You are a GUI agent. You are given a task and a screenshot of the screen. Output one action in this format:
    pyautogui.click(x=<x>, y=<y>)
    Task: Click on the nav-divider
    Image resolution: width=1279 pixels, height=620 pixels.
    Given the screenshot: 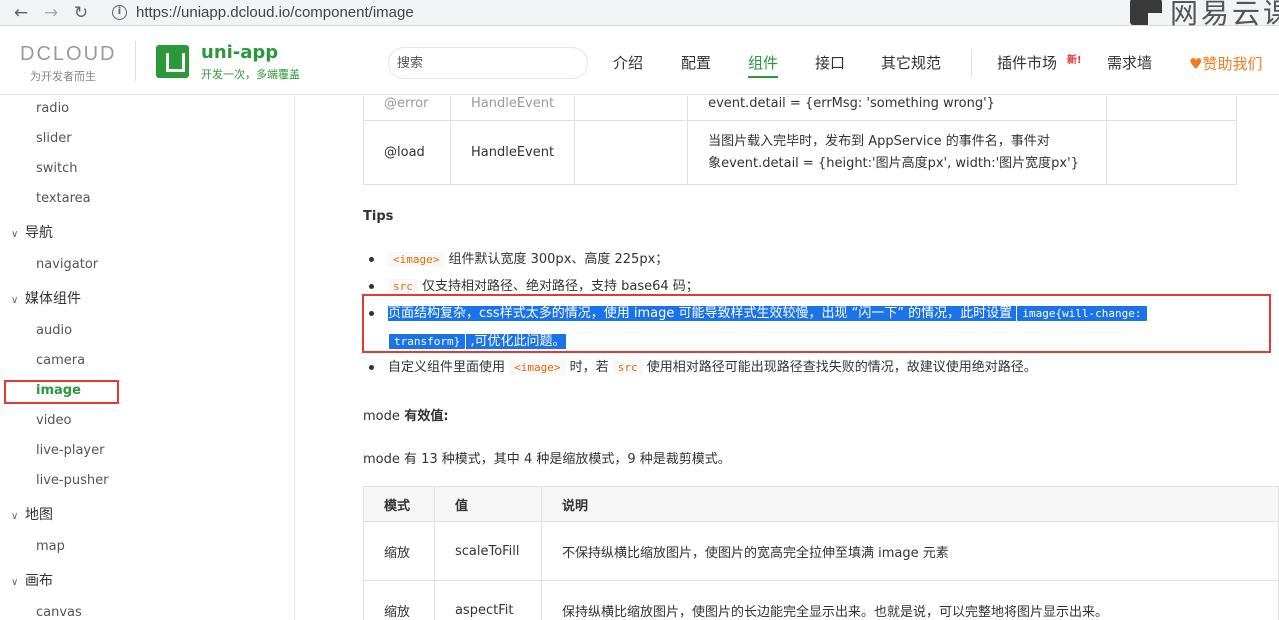 What is the action you would take?
    pyautogui.click(x=971, y=63)
    